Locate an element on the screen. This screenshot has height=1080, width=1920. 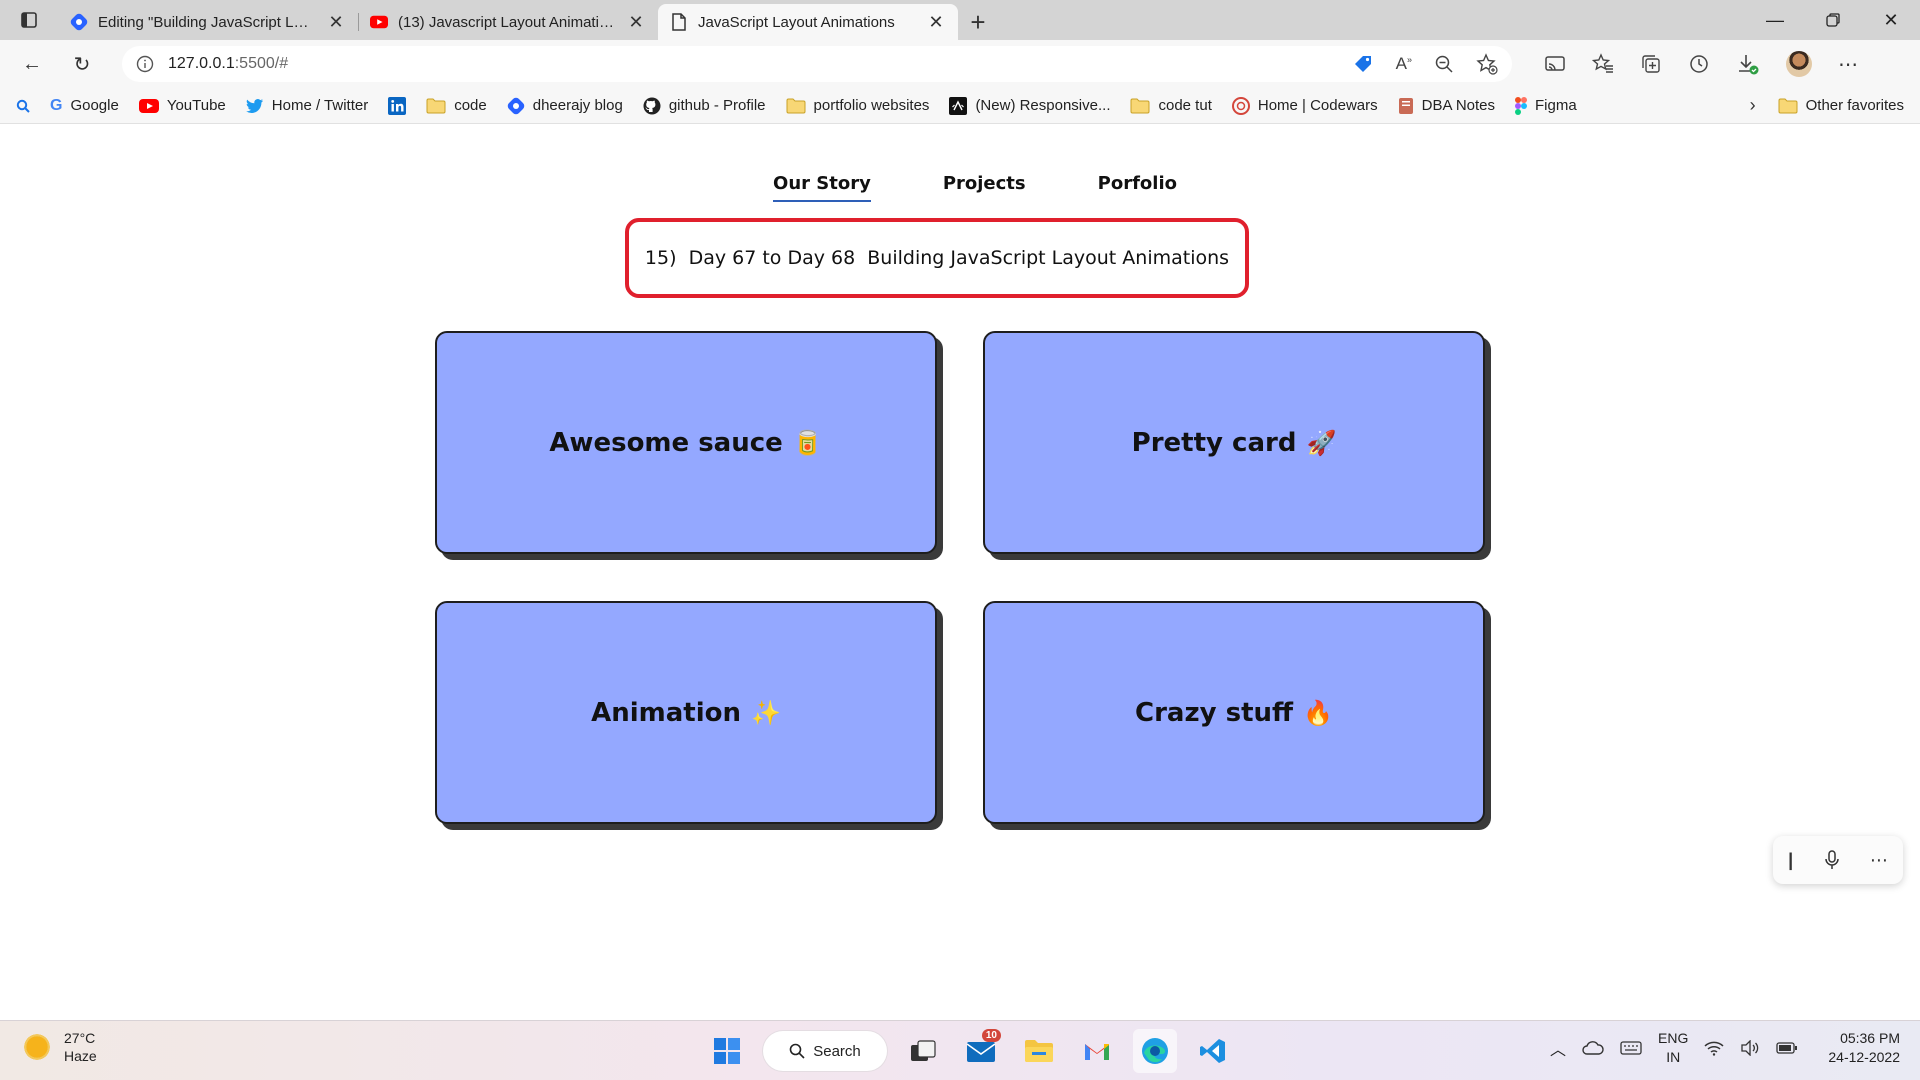
nav-link-our-story: Our Story is located at coordinates (822, 187).